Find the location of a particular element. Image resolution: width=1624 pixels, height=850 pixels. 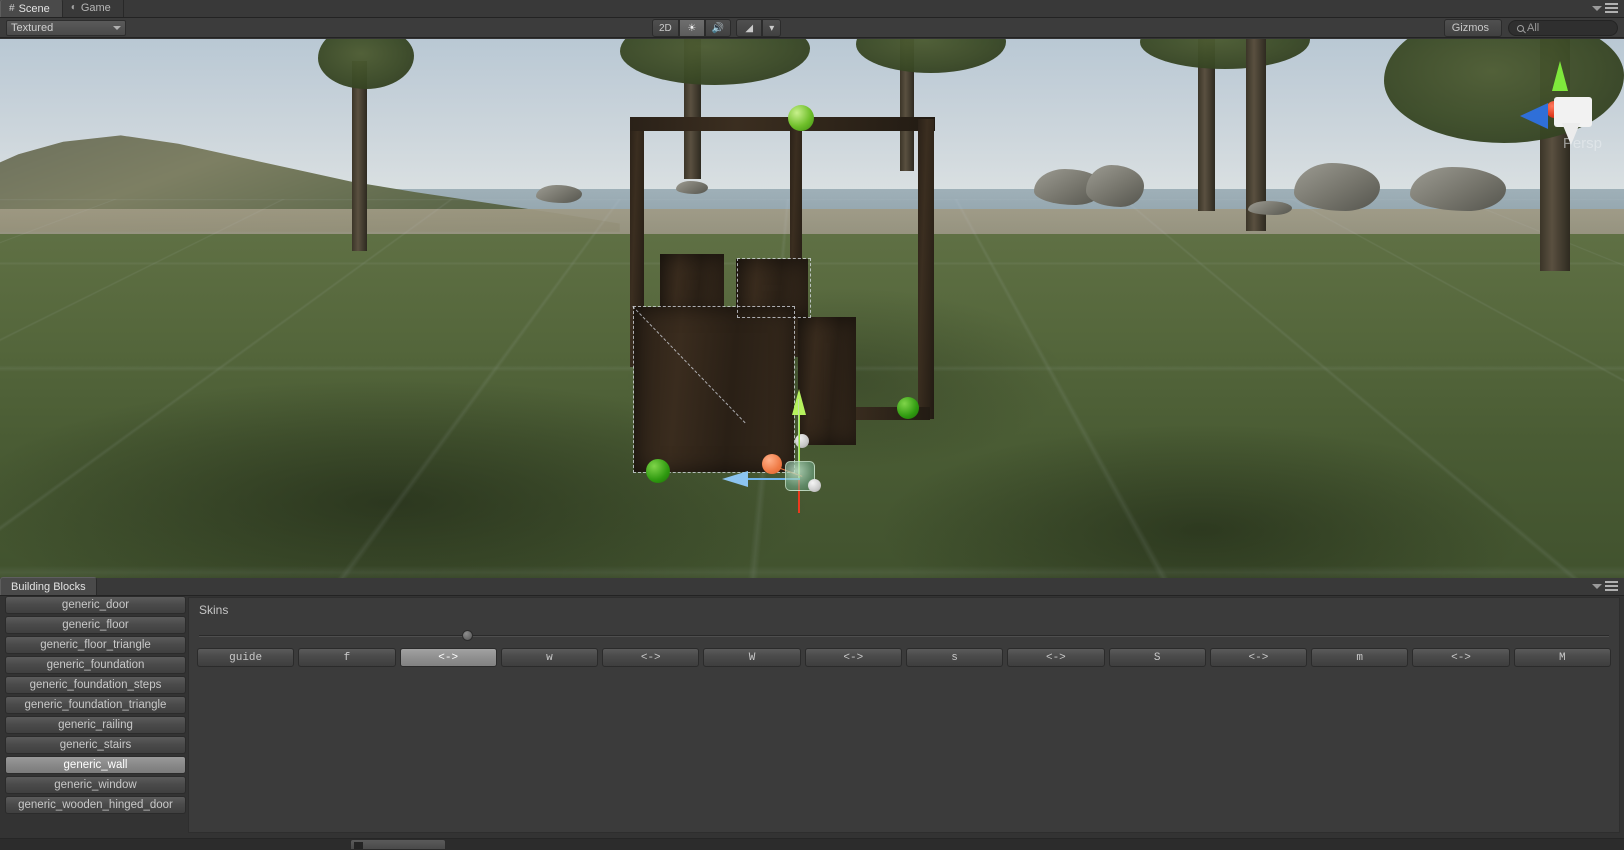

skin-button: guide is located at coordinates (246, 657).